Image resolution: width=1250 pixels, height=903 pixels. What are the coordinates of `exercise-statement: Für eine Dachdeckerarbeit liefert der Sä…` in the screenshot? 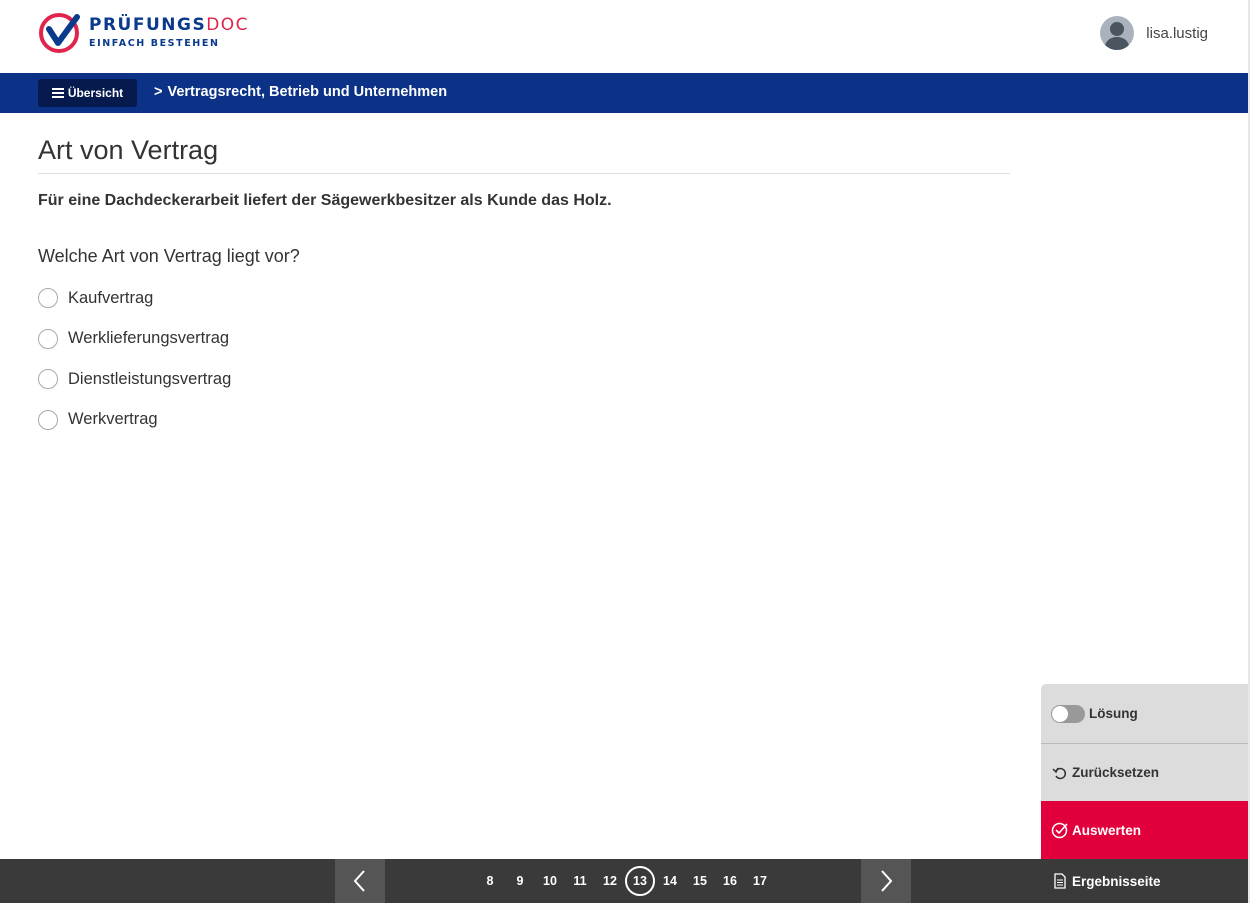 It's located at (325, 200).